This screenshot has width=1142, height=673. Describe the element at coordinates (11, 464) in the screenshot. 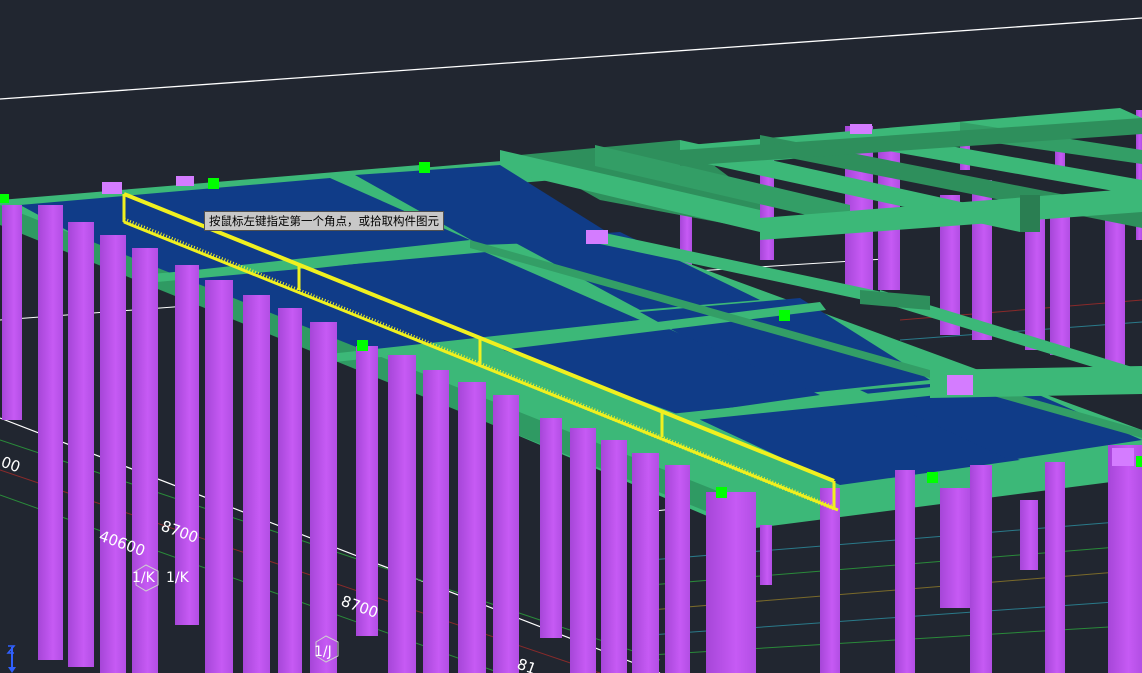

I see `dimension-label: 00` at that location.